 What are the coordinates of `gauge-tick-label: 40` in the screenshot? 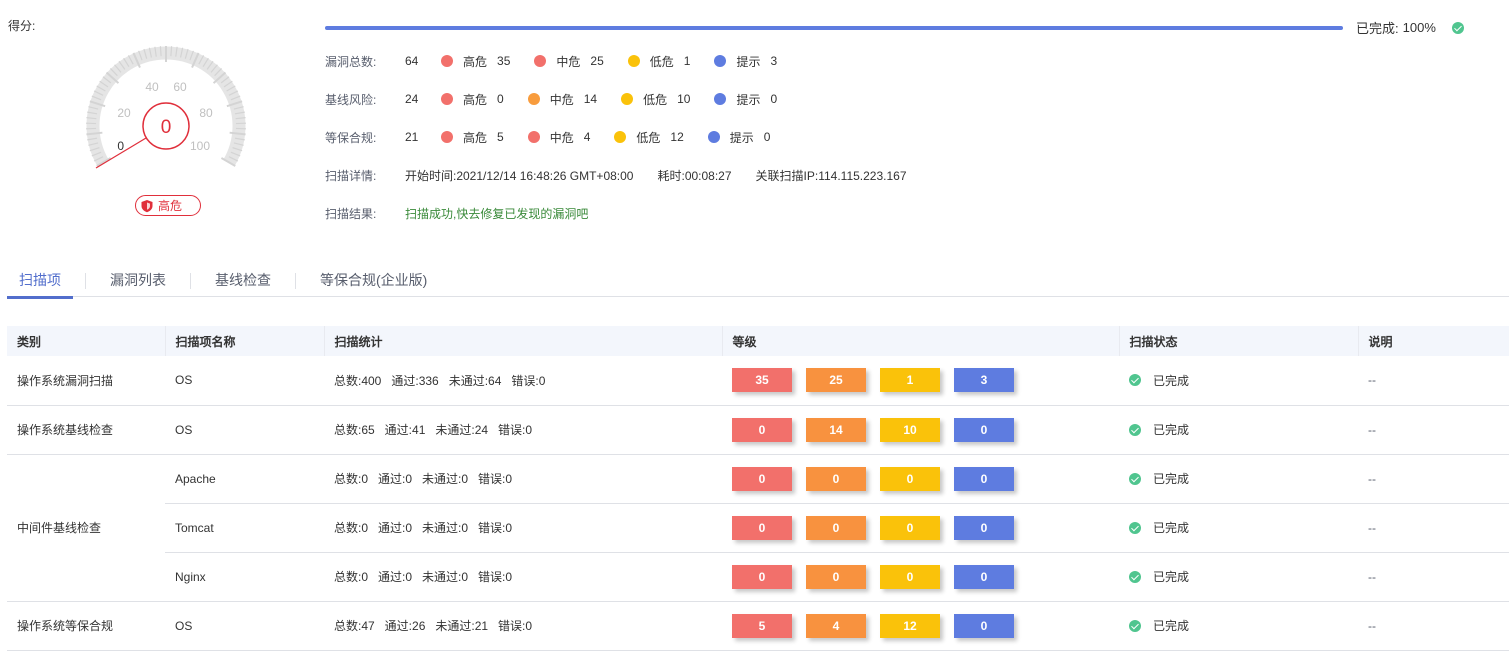 It's located at (152, 87).